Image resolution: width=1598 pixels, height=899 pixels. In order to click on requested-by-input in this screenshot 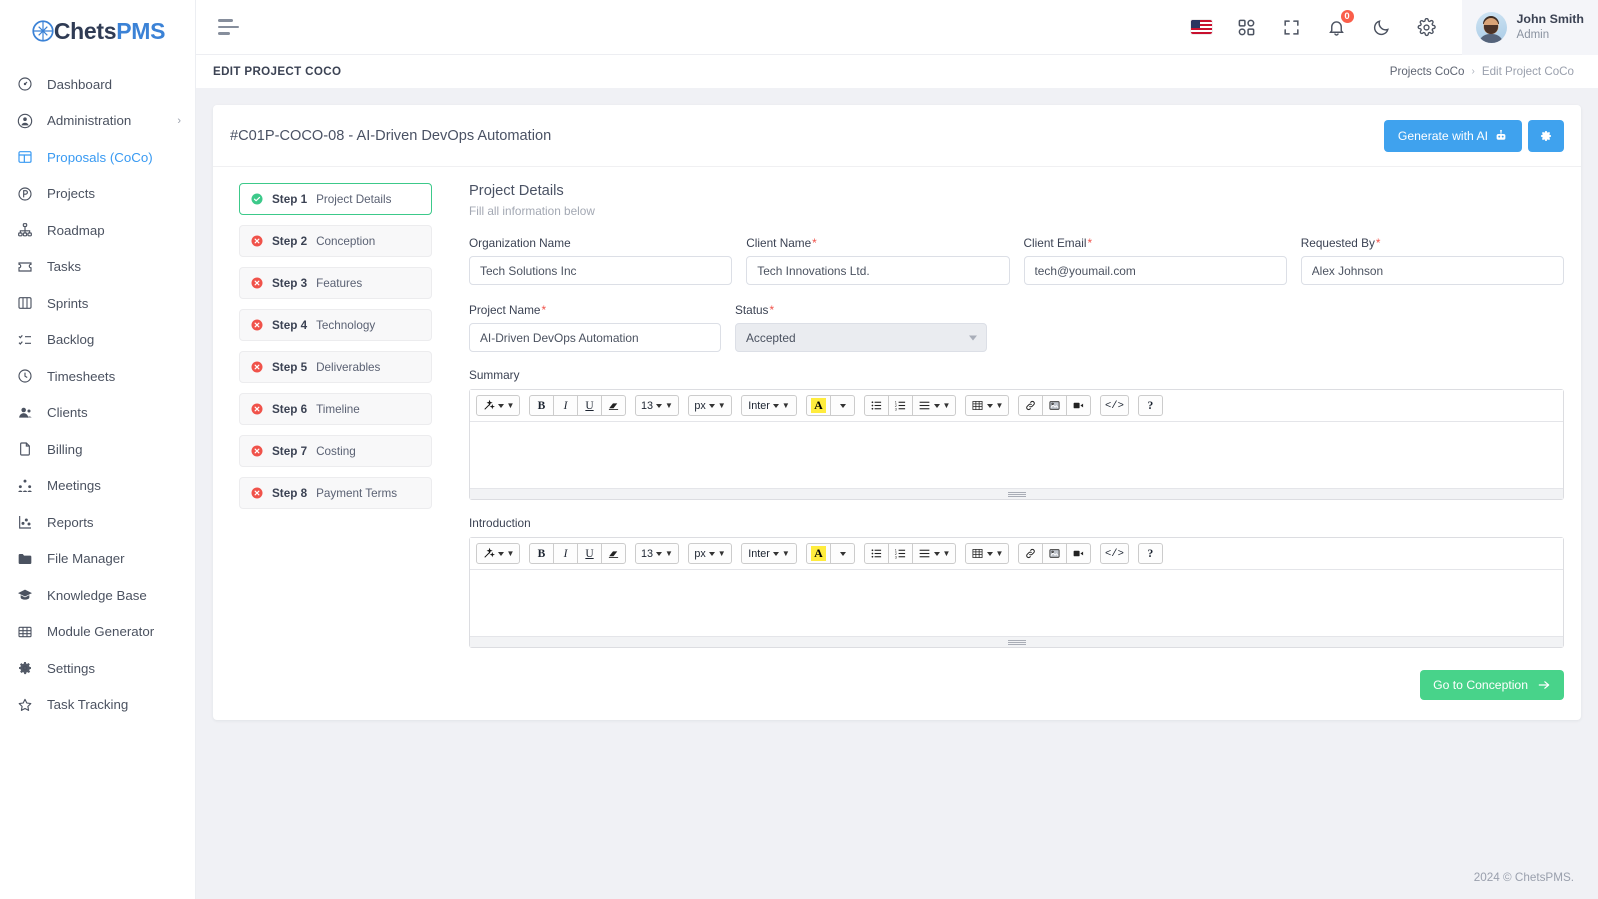, I will do `click(1432, 270)`.